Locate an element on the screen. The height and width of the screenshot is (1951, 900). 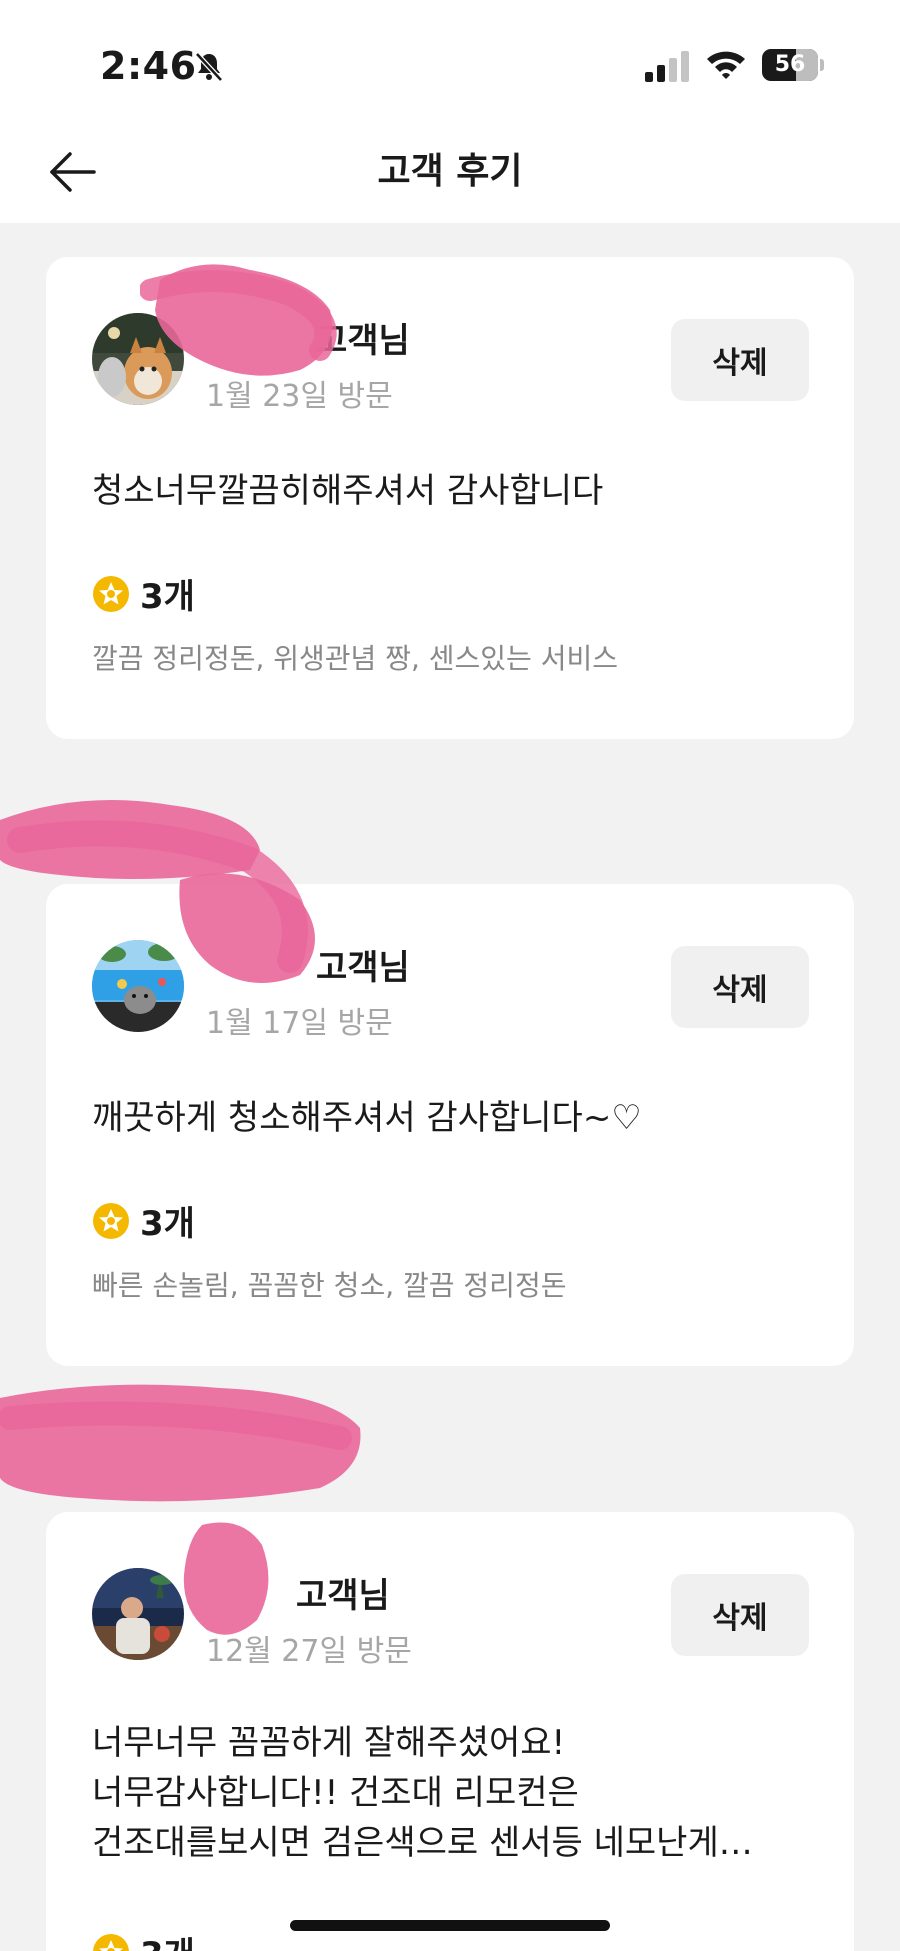
review-text: 청소너무깔끔히해주셔서 감사합니다 is located at coordinates (348, 491).